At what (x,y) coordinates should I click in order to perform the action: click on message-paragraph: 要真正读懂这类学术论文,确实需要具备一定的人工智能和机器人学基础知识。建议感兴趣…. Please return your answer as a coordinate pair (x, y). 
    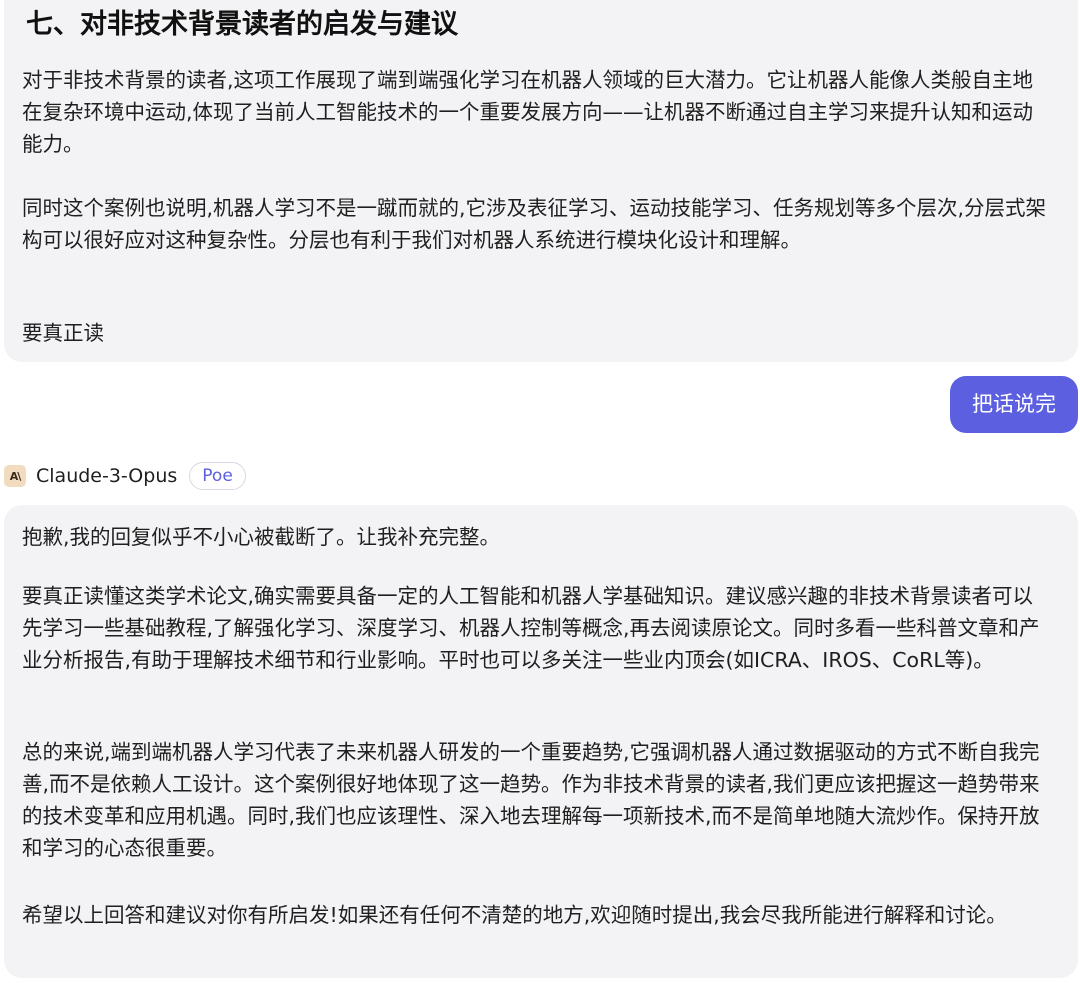
    Looking at the image, I should click on (531, 628).